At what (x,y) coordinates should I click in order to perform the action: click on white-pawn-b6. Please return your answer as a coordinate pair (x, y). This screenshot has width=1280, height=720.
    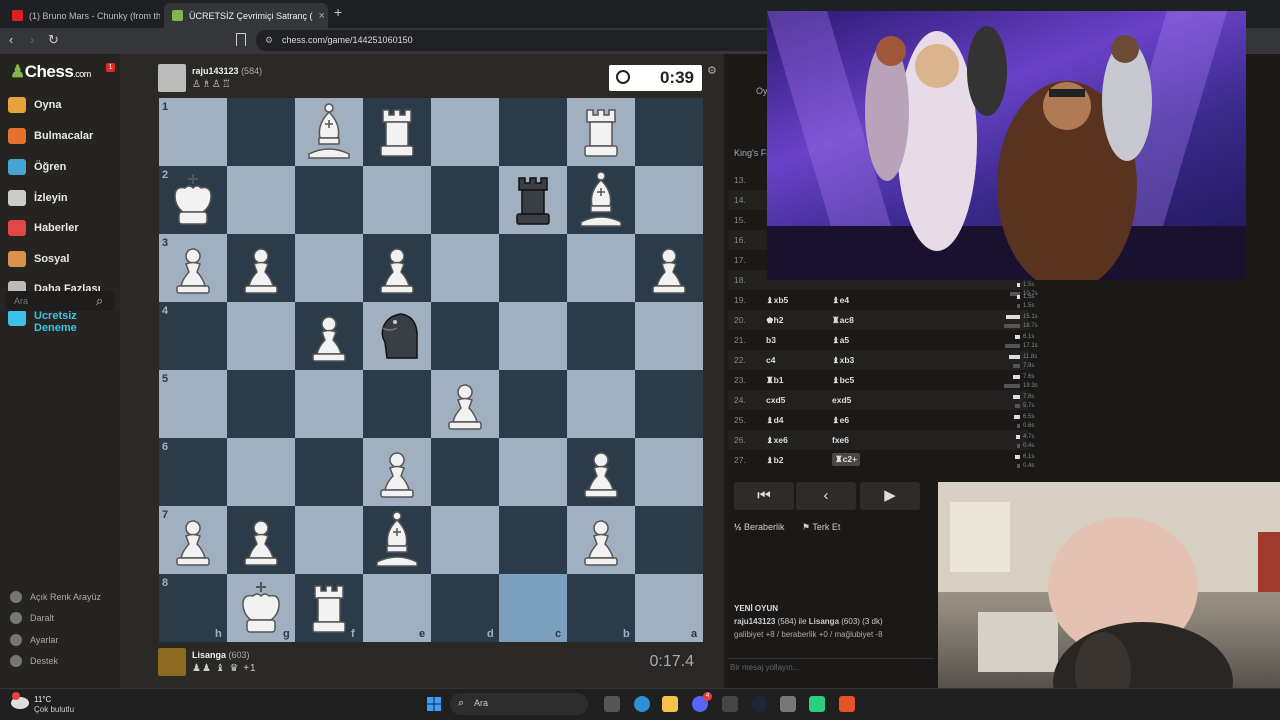
    Looking at the image, I should click on (601, 472).